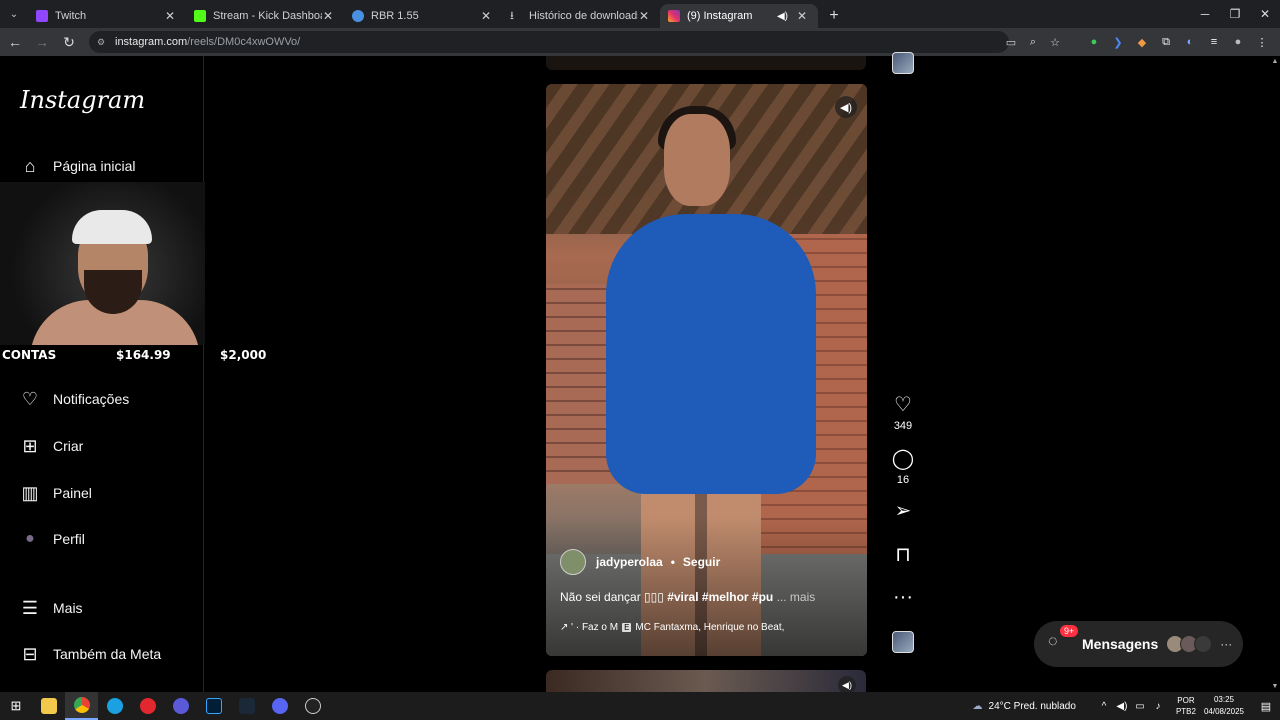  Describe the element at coordinates (1262, 42) in the screenshot. I see `kebab-menu-icon: ⋮` at that location.